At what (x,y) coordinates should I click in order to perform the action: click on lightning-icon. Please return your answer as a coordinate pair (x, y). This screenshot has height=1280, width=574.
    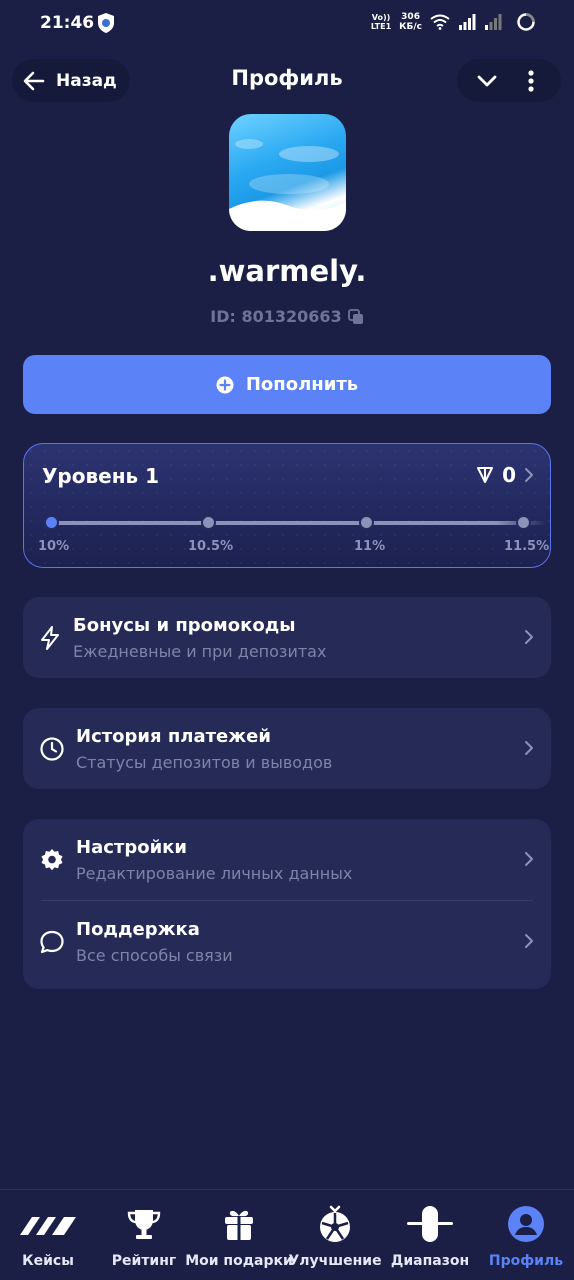
    Looking at the image, I should click on (50, 638).